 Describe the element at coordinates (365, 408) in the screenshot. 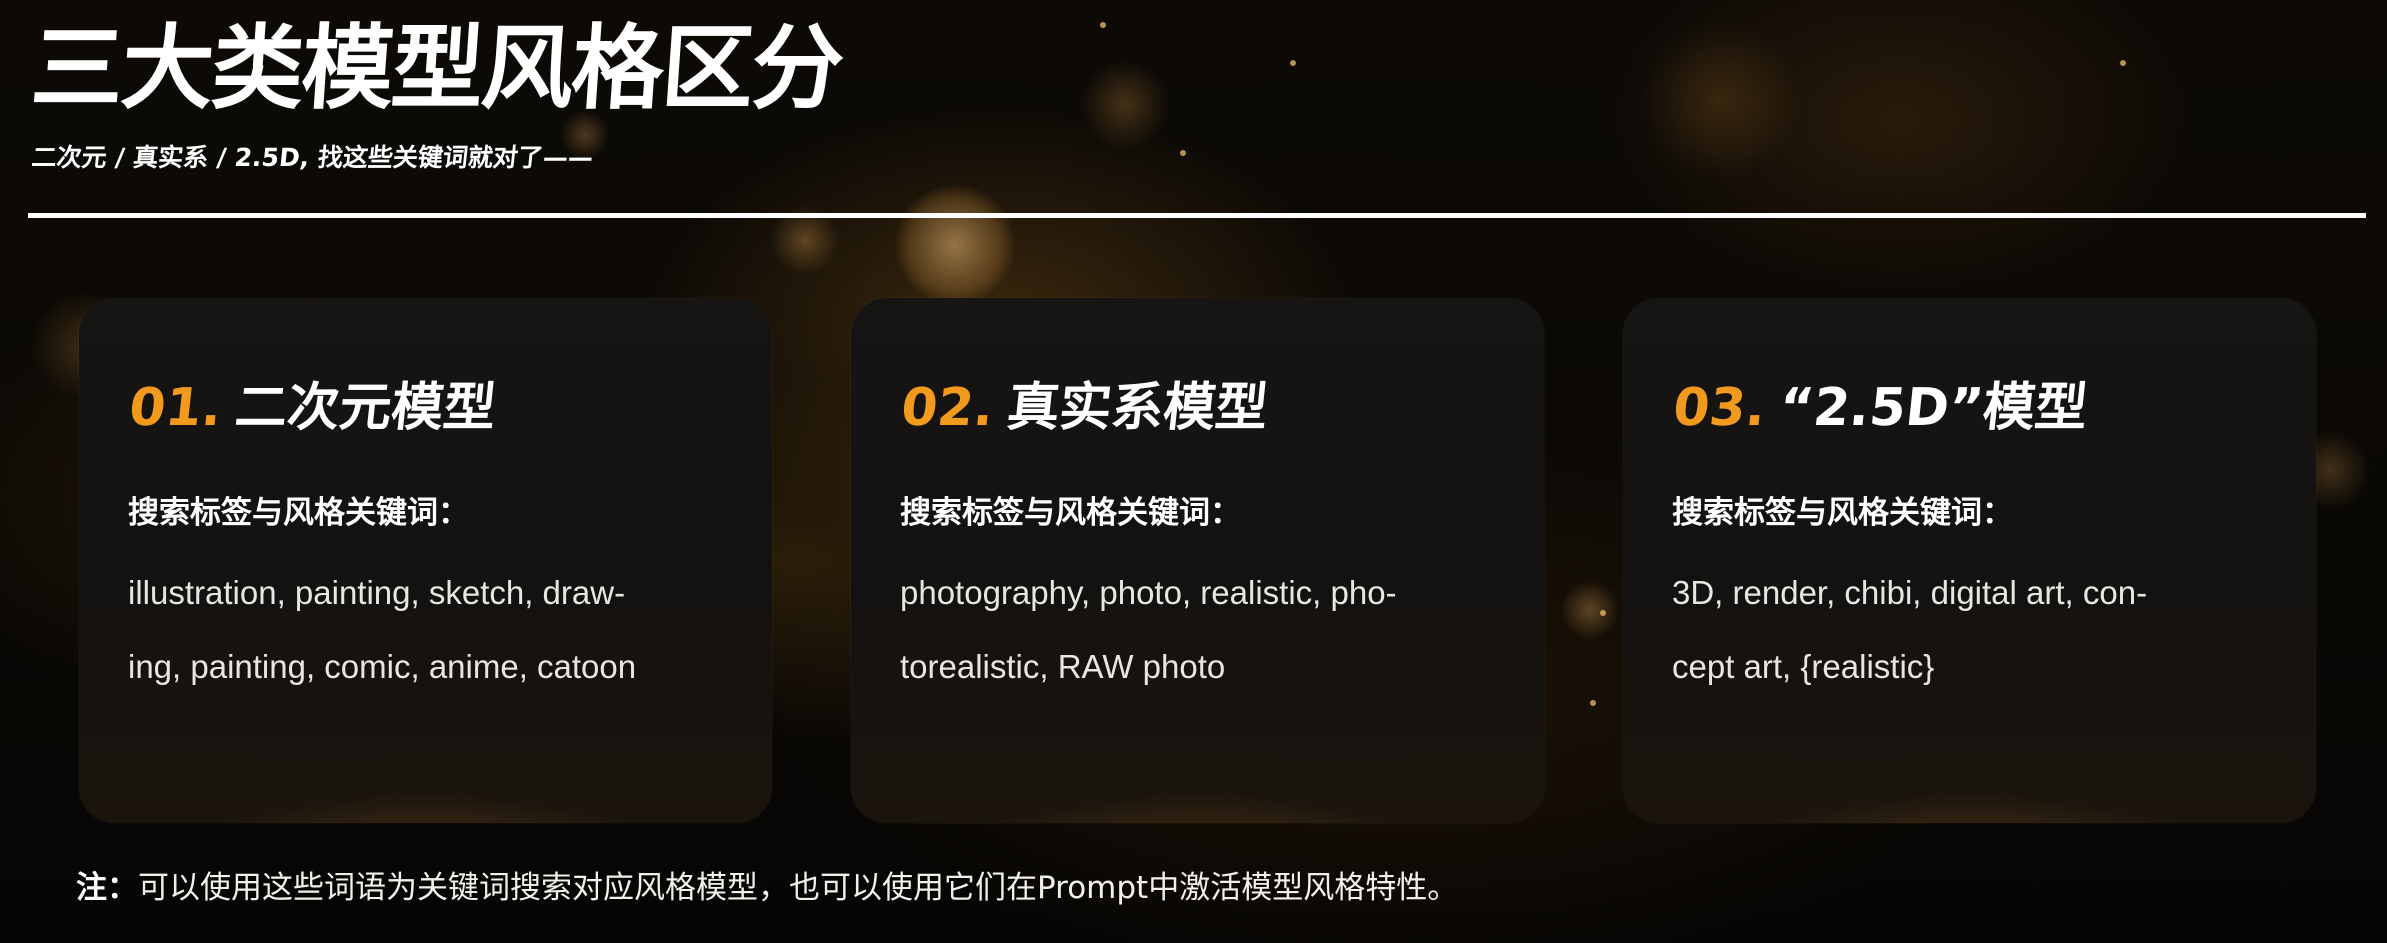

I see `card-title: 二次元模型` at that location.